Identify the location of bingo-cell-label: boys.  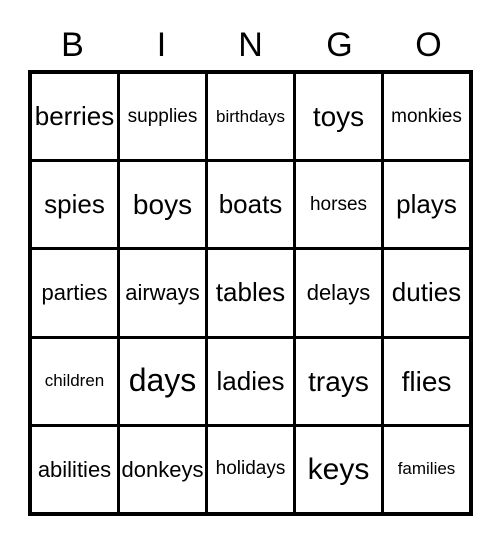
(162, 205).